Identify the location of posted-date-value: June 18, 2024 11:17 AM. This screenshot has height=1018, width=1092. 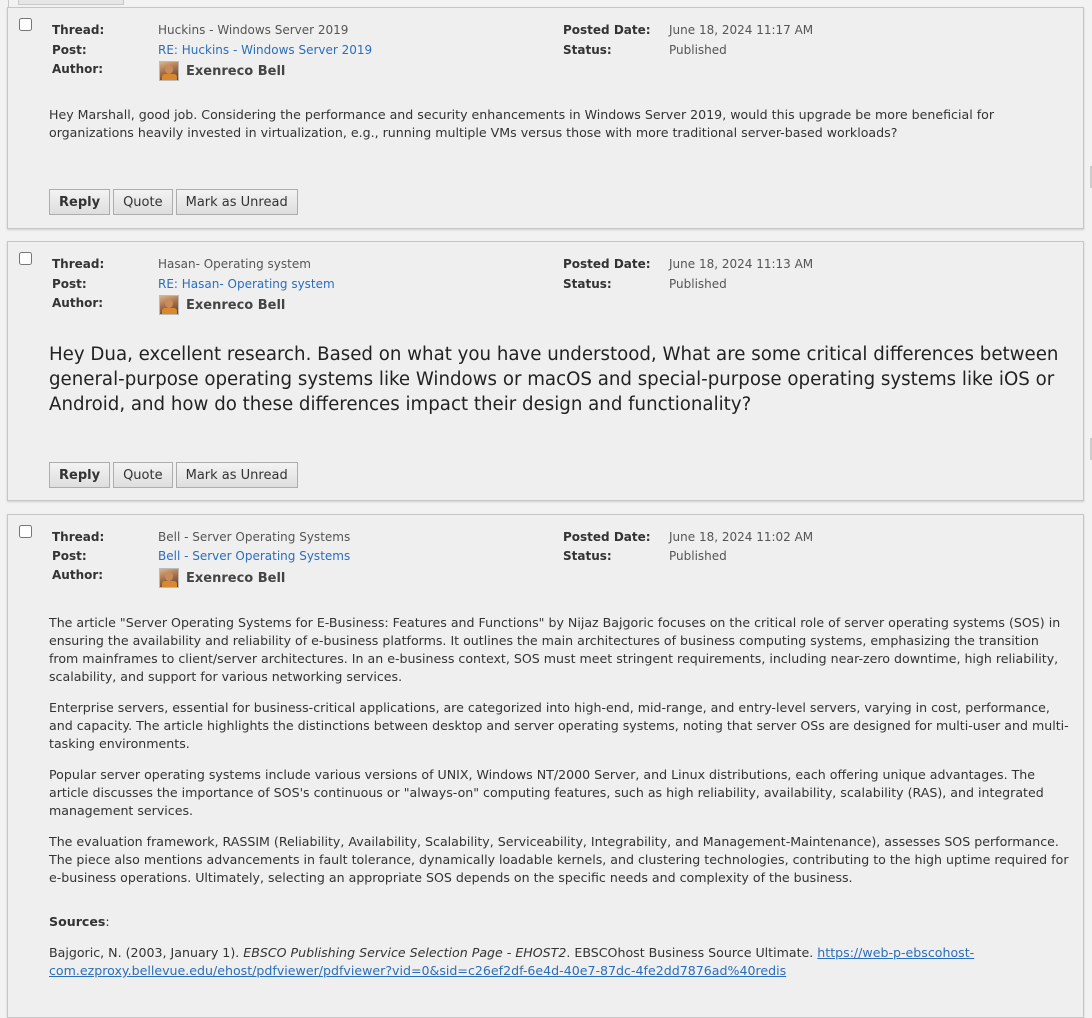
(741, 30).